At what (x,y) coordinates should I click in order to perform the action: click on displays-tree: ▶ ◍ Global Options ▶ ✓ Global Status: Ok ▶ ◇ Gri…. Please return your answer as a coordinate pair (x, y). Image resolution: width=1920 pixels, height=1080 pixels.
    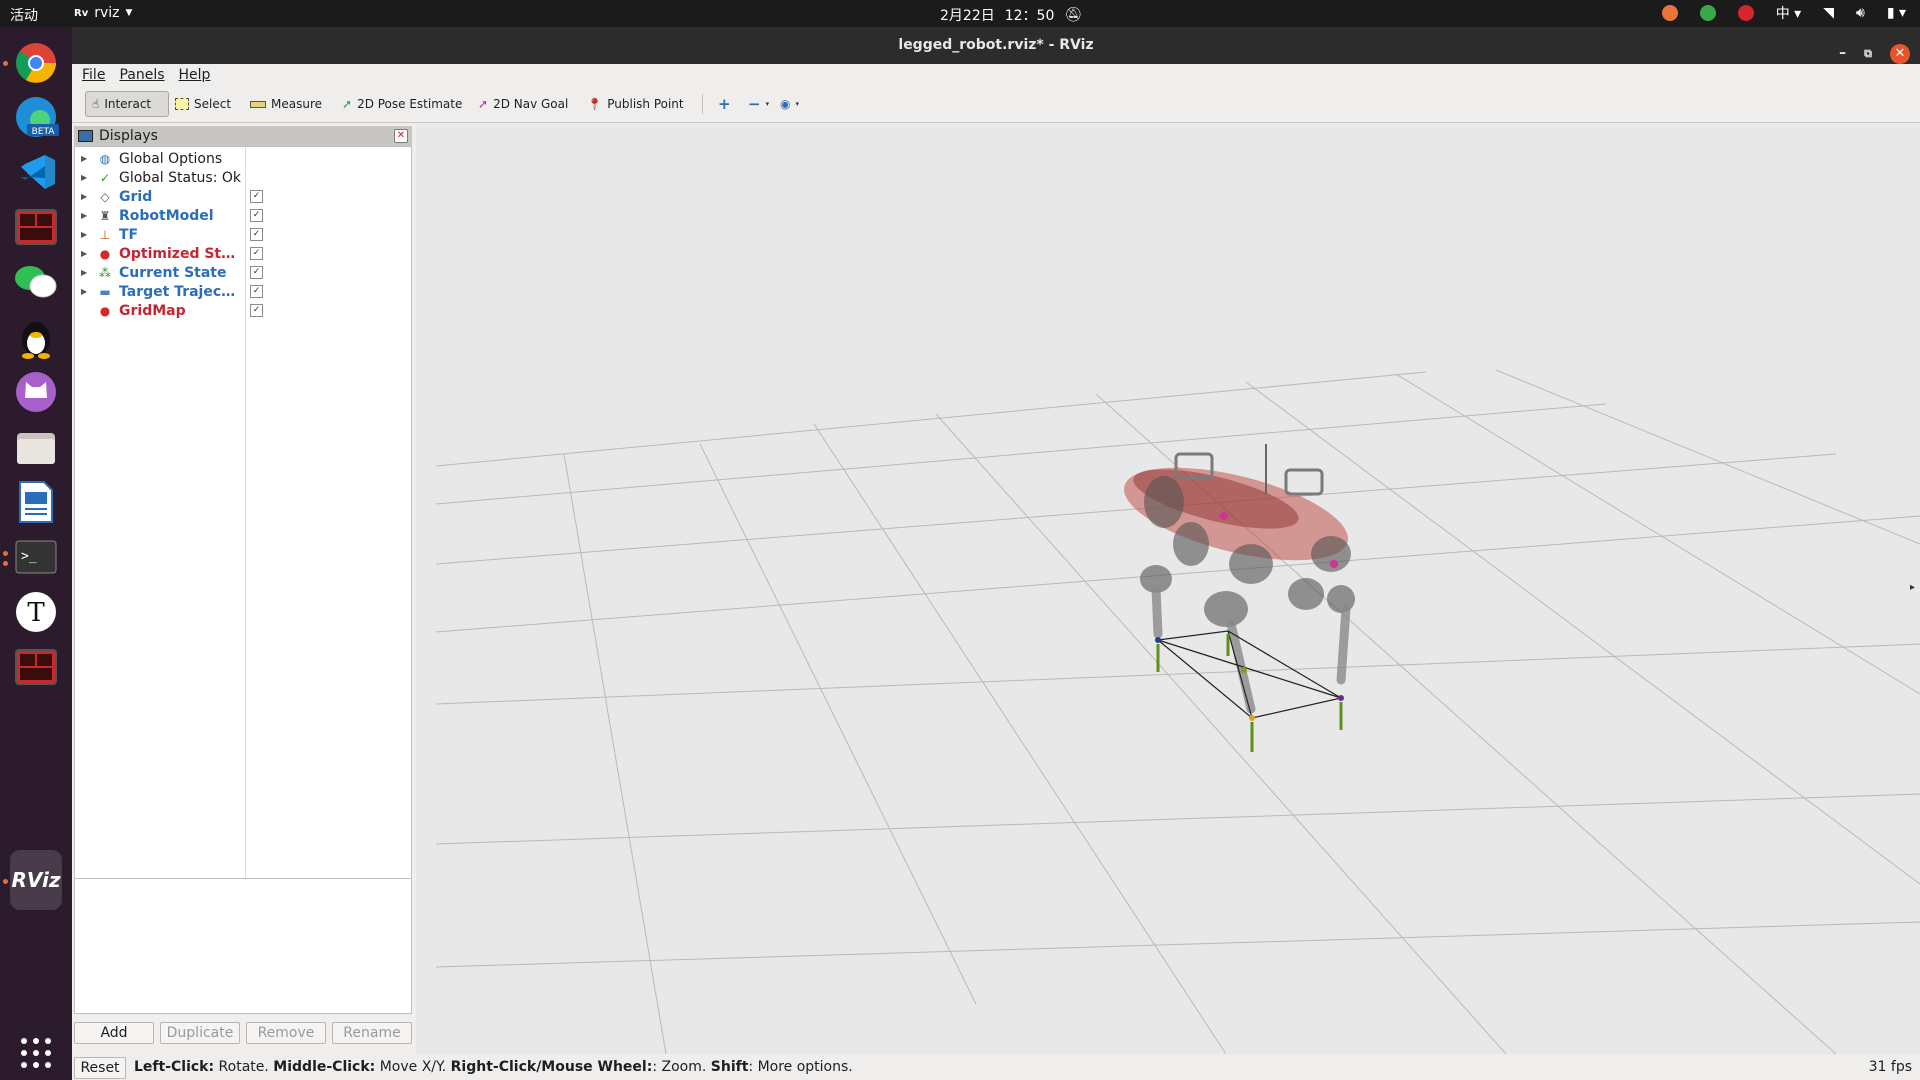
    Looking at the image, I should click on (243, 522).